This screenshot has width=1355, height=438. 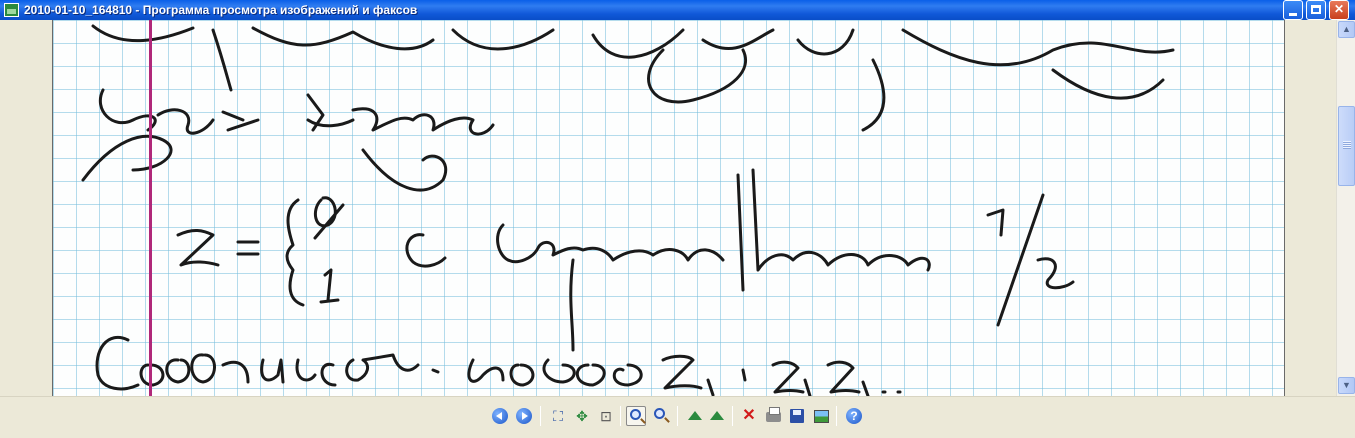 I want to click on scroll-grip-icon, so click(x=1347, y=145).